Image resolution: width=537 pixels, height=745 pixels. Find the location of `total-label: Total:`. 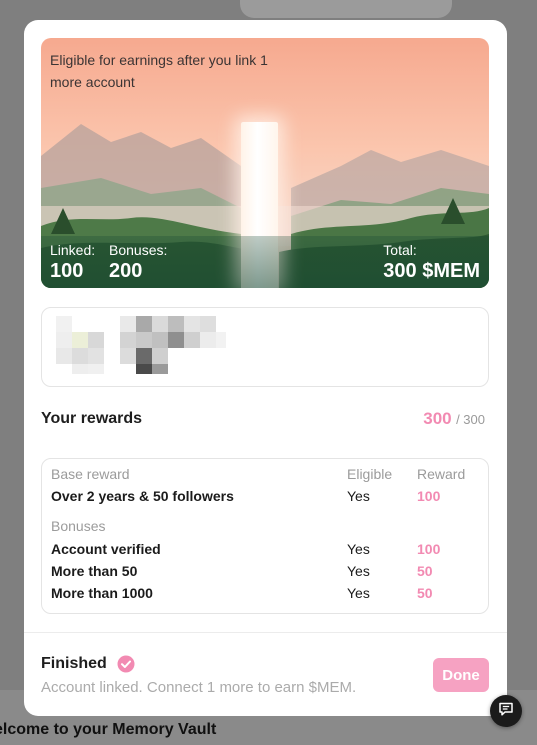

total-label: Total: is located at coordinates (400, 250).